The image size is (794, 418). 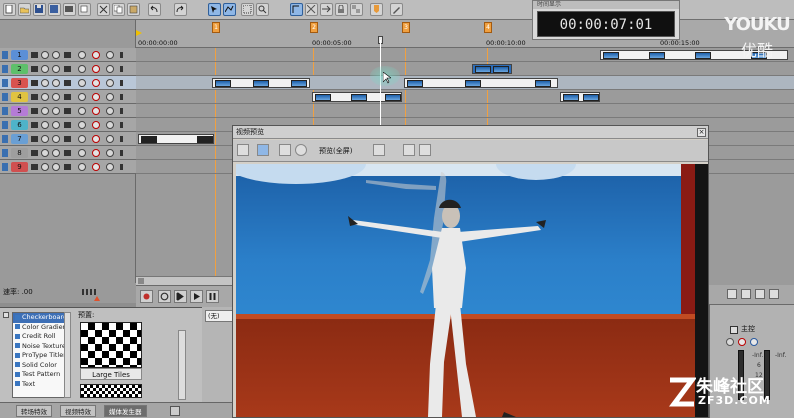 I want to click on pause-icon, so click(x=212, y=296).